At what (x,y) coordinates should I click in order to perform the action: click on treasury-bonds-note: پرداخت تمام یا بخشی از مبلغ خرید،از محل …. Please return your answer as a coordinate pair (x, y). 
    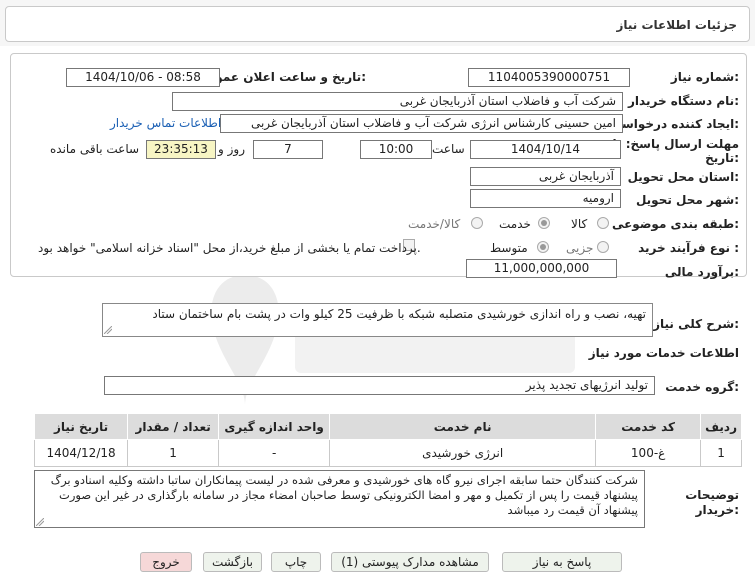
    Looking at the image, I should click on (229, 248).